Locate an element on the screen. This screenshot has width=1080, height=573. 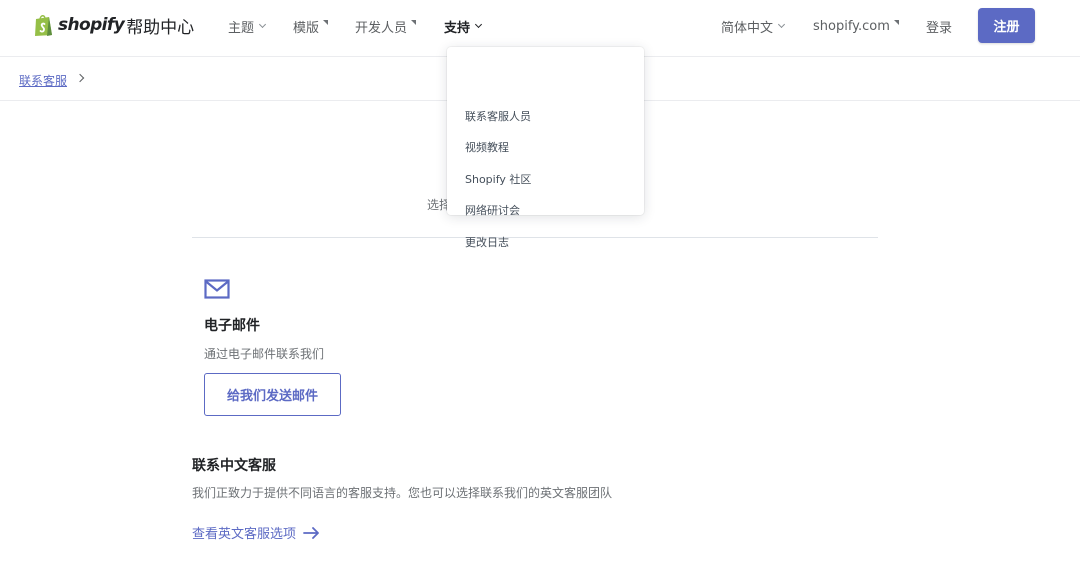
email-section-description: 通过电子邮件联系我们 is located at coordinates (264, 354).